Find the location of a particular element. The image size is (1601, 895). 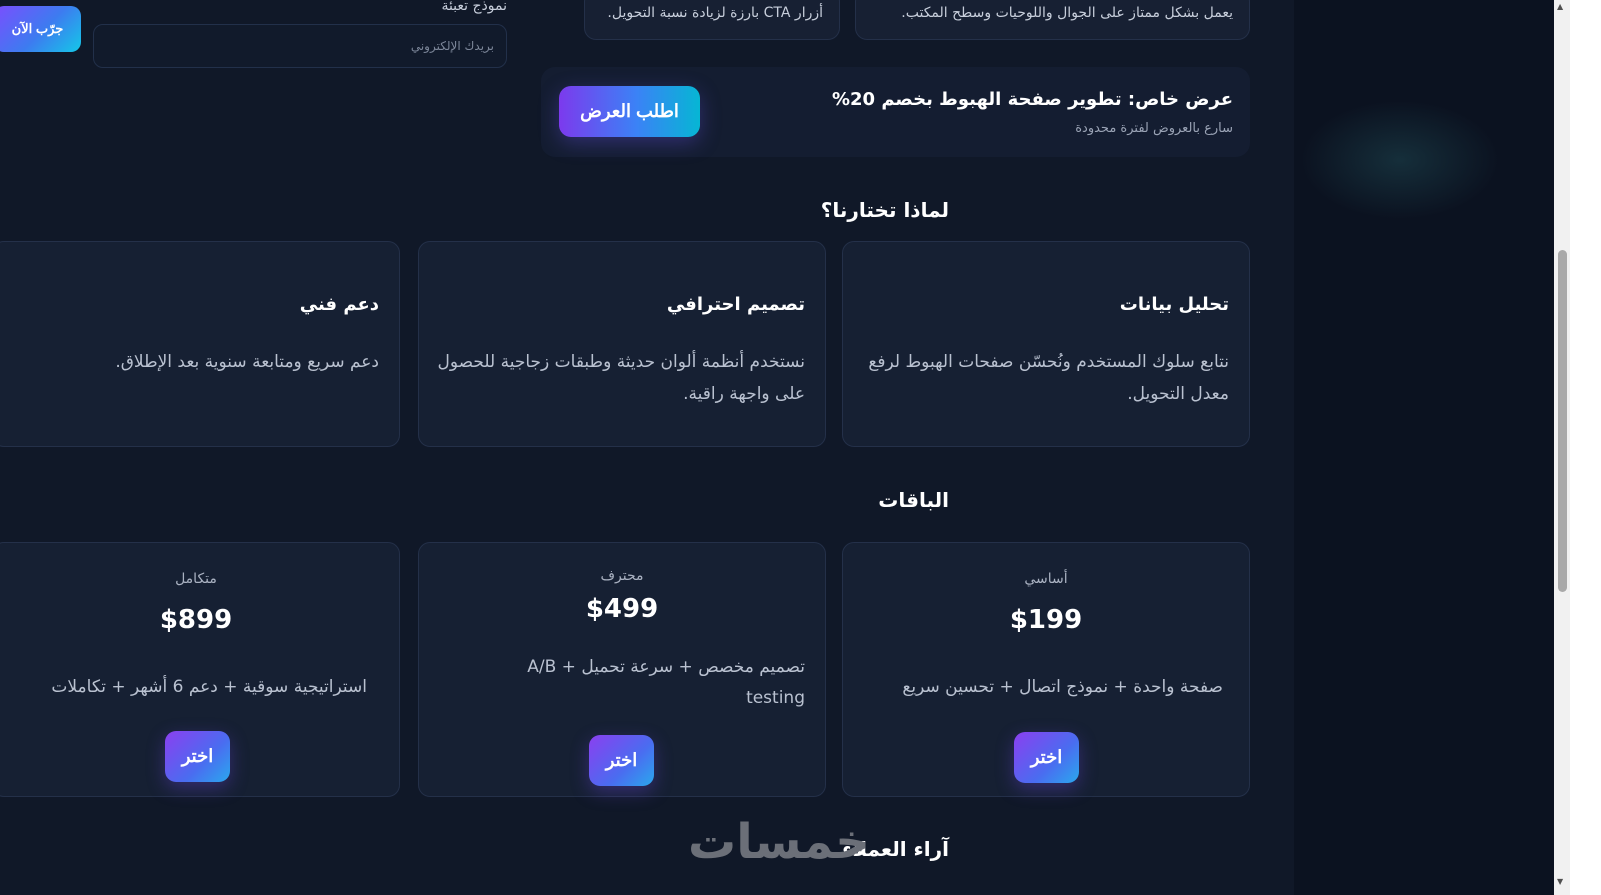

why-us-heading: لماذا تختارنا؟ is located at coordinates (884, 210).